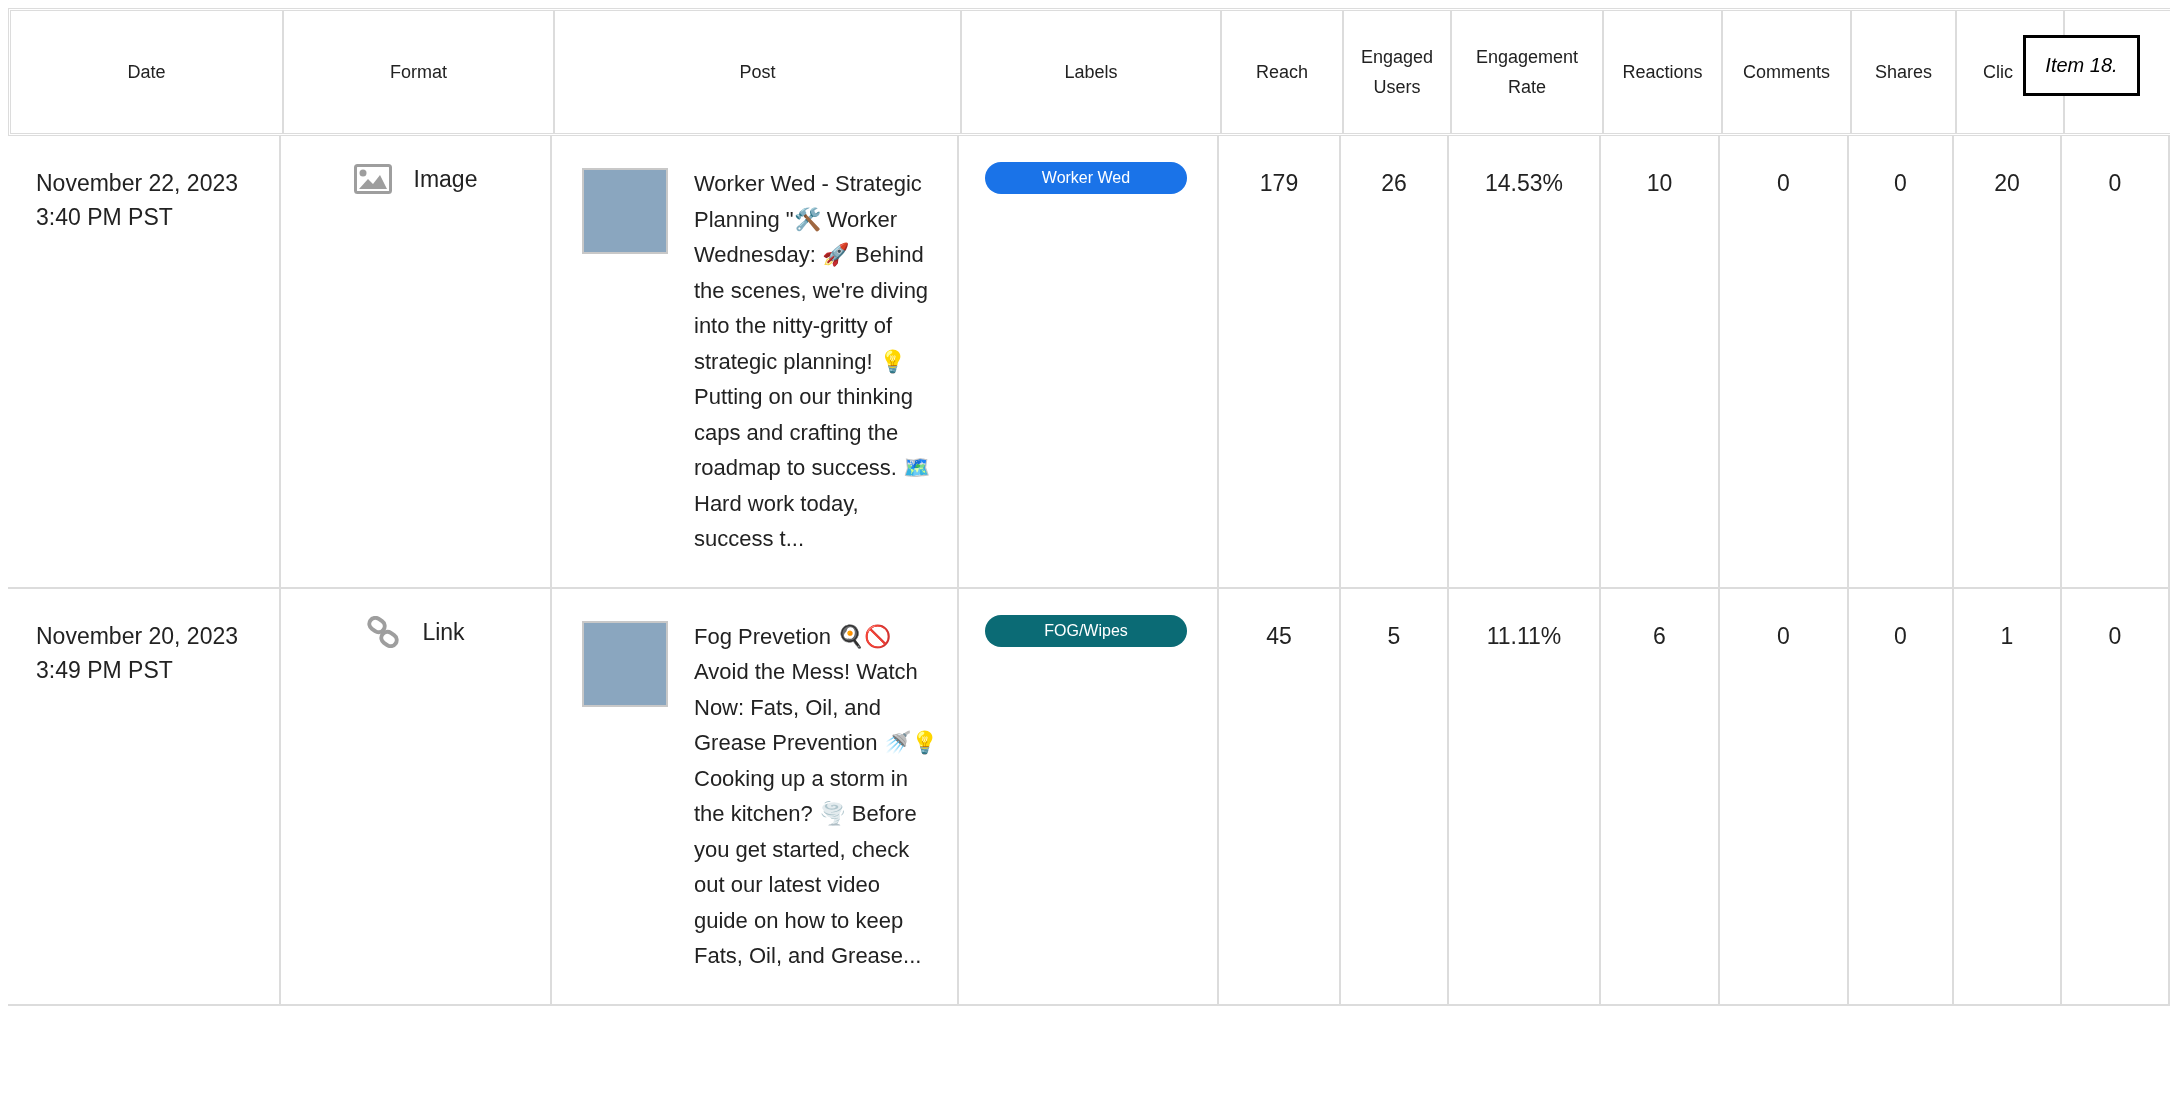 The height and width of the screenshot is (1115, 2170). Describe the element at coordinates (372, 179) in the screenshot. I see `image-icon` at that location.